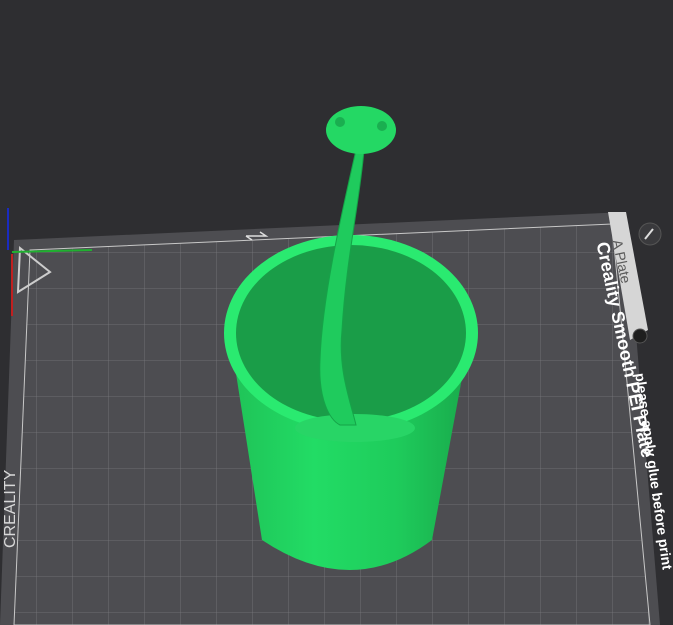 The height and width of the screenshot is (625, 673). Describe the element at coordinates (650, 234) in the screenshot. I see `pencil-icon` at that location.